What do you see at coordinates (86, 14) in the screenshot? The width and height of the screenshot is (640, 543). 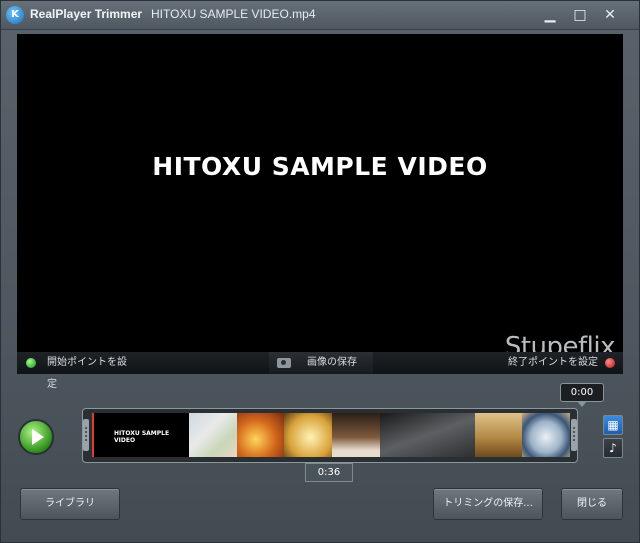 I see `app-title: RealPlayer Trimmer` at bounding box center [86, 14].